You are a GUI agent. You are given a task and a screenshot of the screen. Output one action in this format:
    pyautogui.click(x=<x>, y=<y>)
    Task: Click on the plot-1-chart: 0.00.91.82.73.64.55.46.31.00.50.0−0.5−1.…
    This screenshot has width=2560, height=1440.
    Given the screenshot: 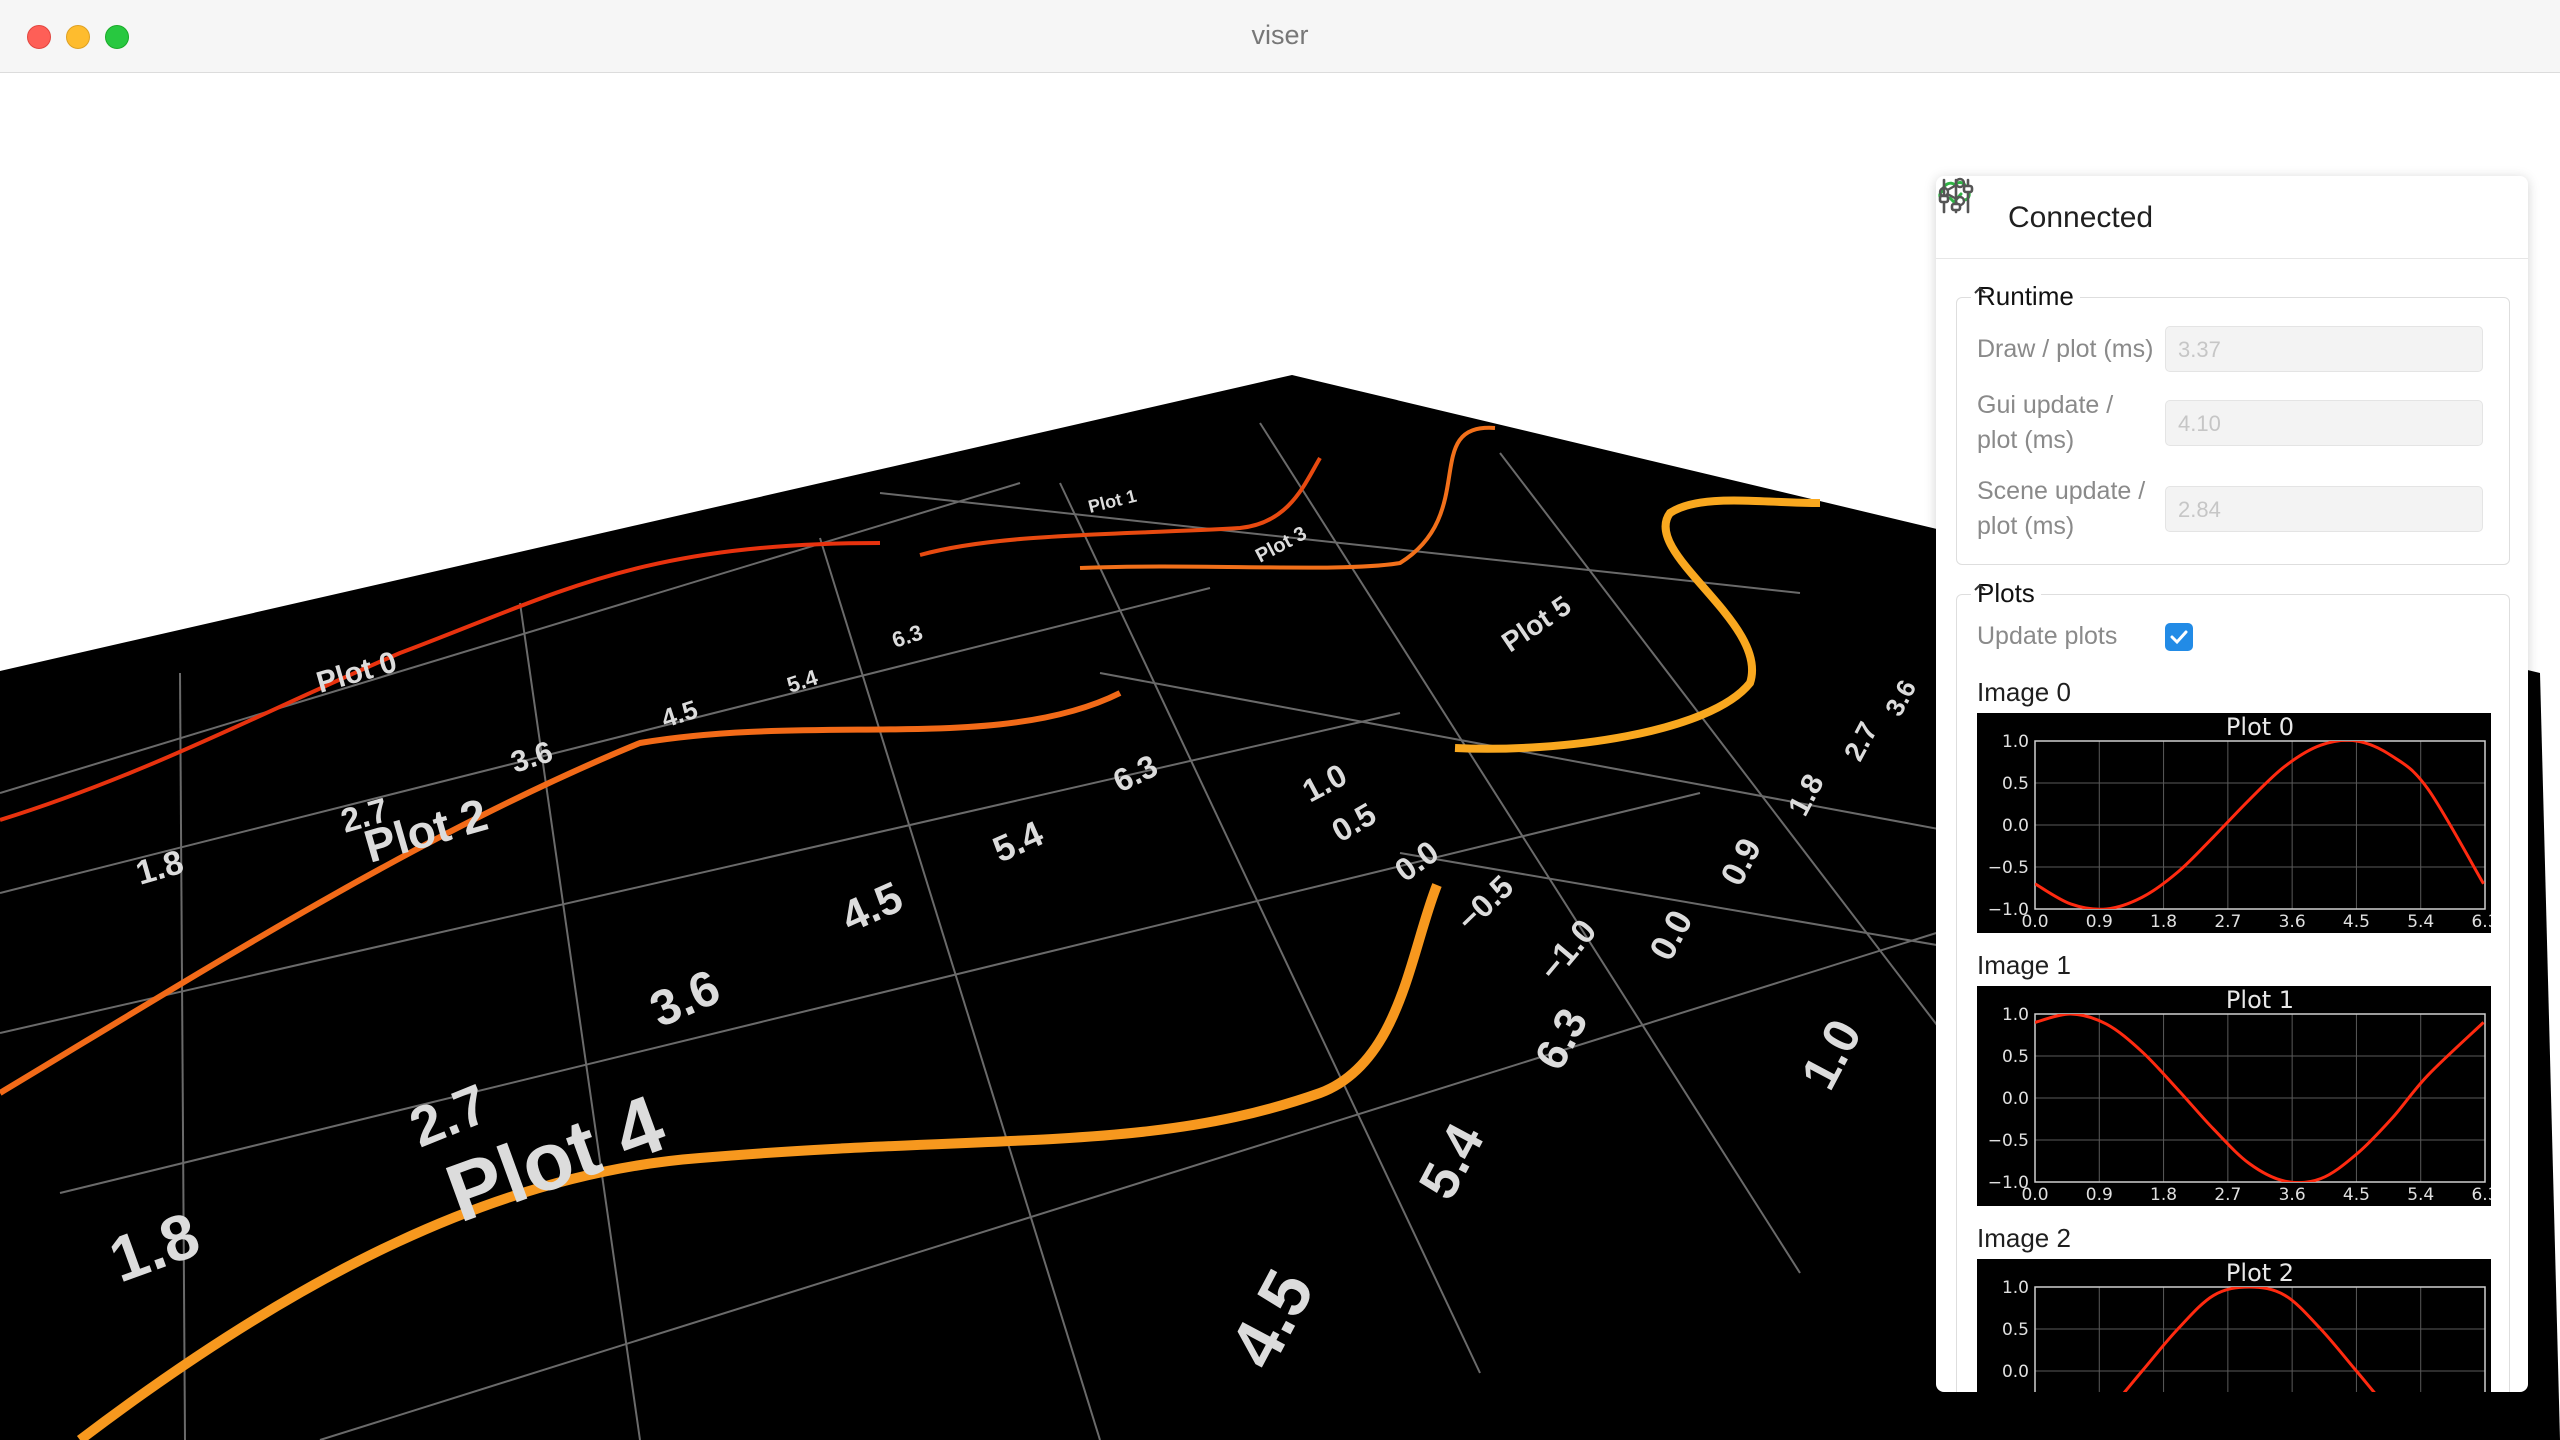 What is the action you would take?
    pyautogui.click(x=2239, y=1095)
    